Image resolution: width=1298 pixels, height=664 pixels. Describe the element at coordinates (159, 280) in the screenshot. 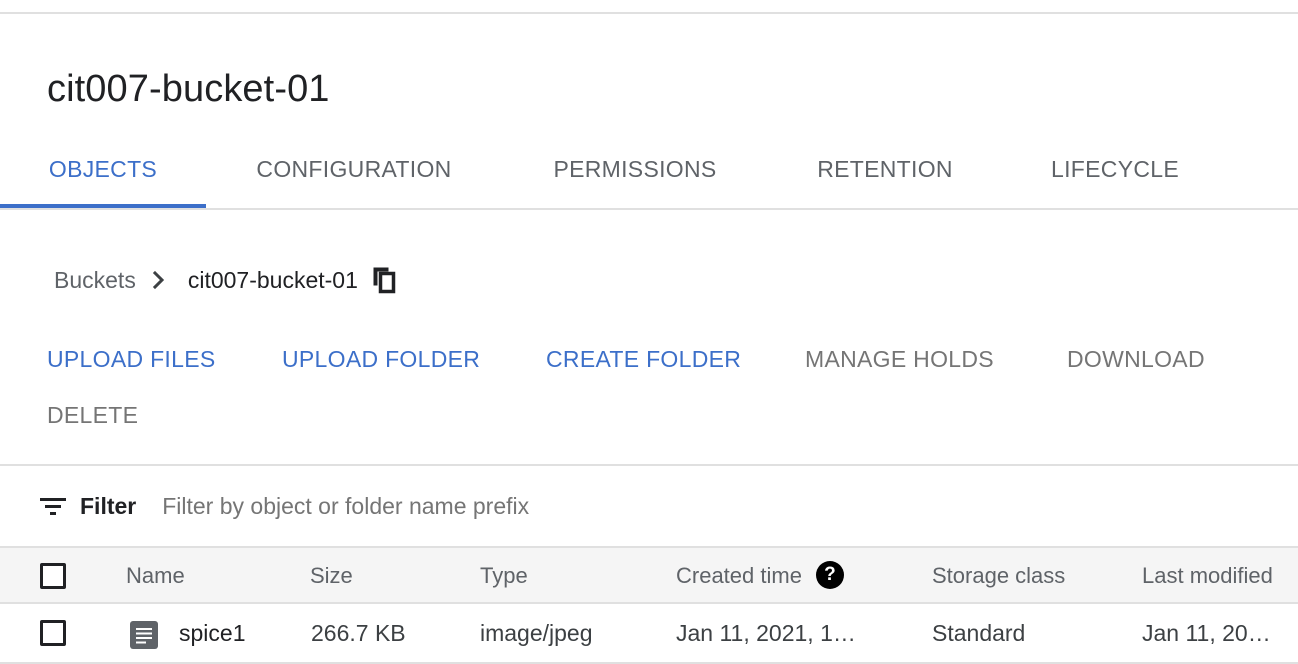

I see `chevron-right-icon` at that location.